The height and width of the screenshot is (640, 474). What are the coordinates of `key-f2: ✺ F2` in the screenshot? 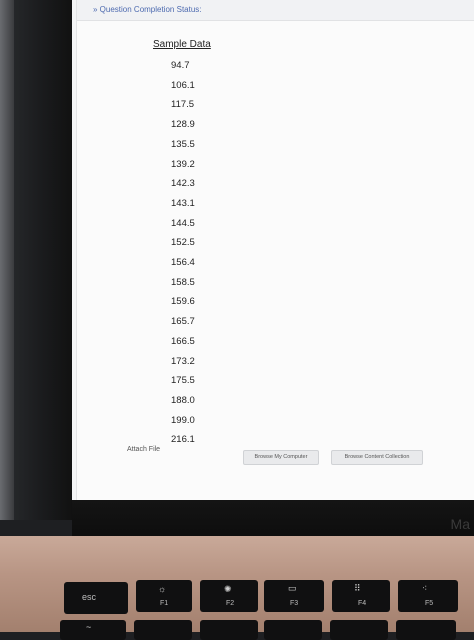 It's located at (229, 596).